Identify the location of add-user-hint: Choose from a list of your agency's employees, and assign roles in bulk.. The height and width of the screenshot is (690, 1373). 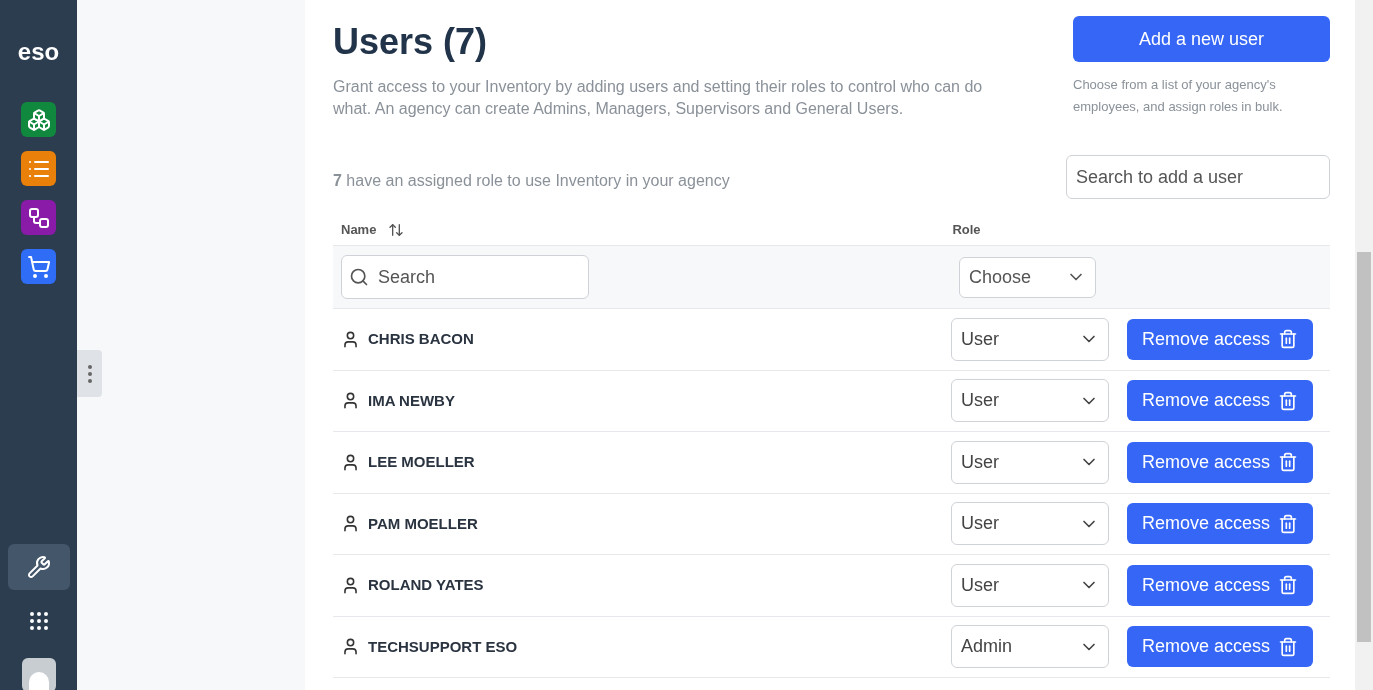
(1178, 96).